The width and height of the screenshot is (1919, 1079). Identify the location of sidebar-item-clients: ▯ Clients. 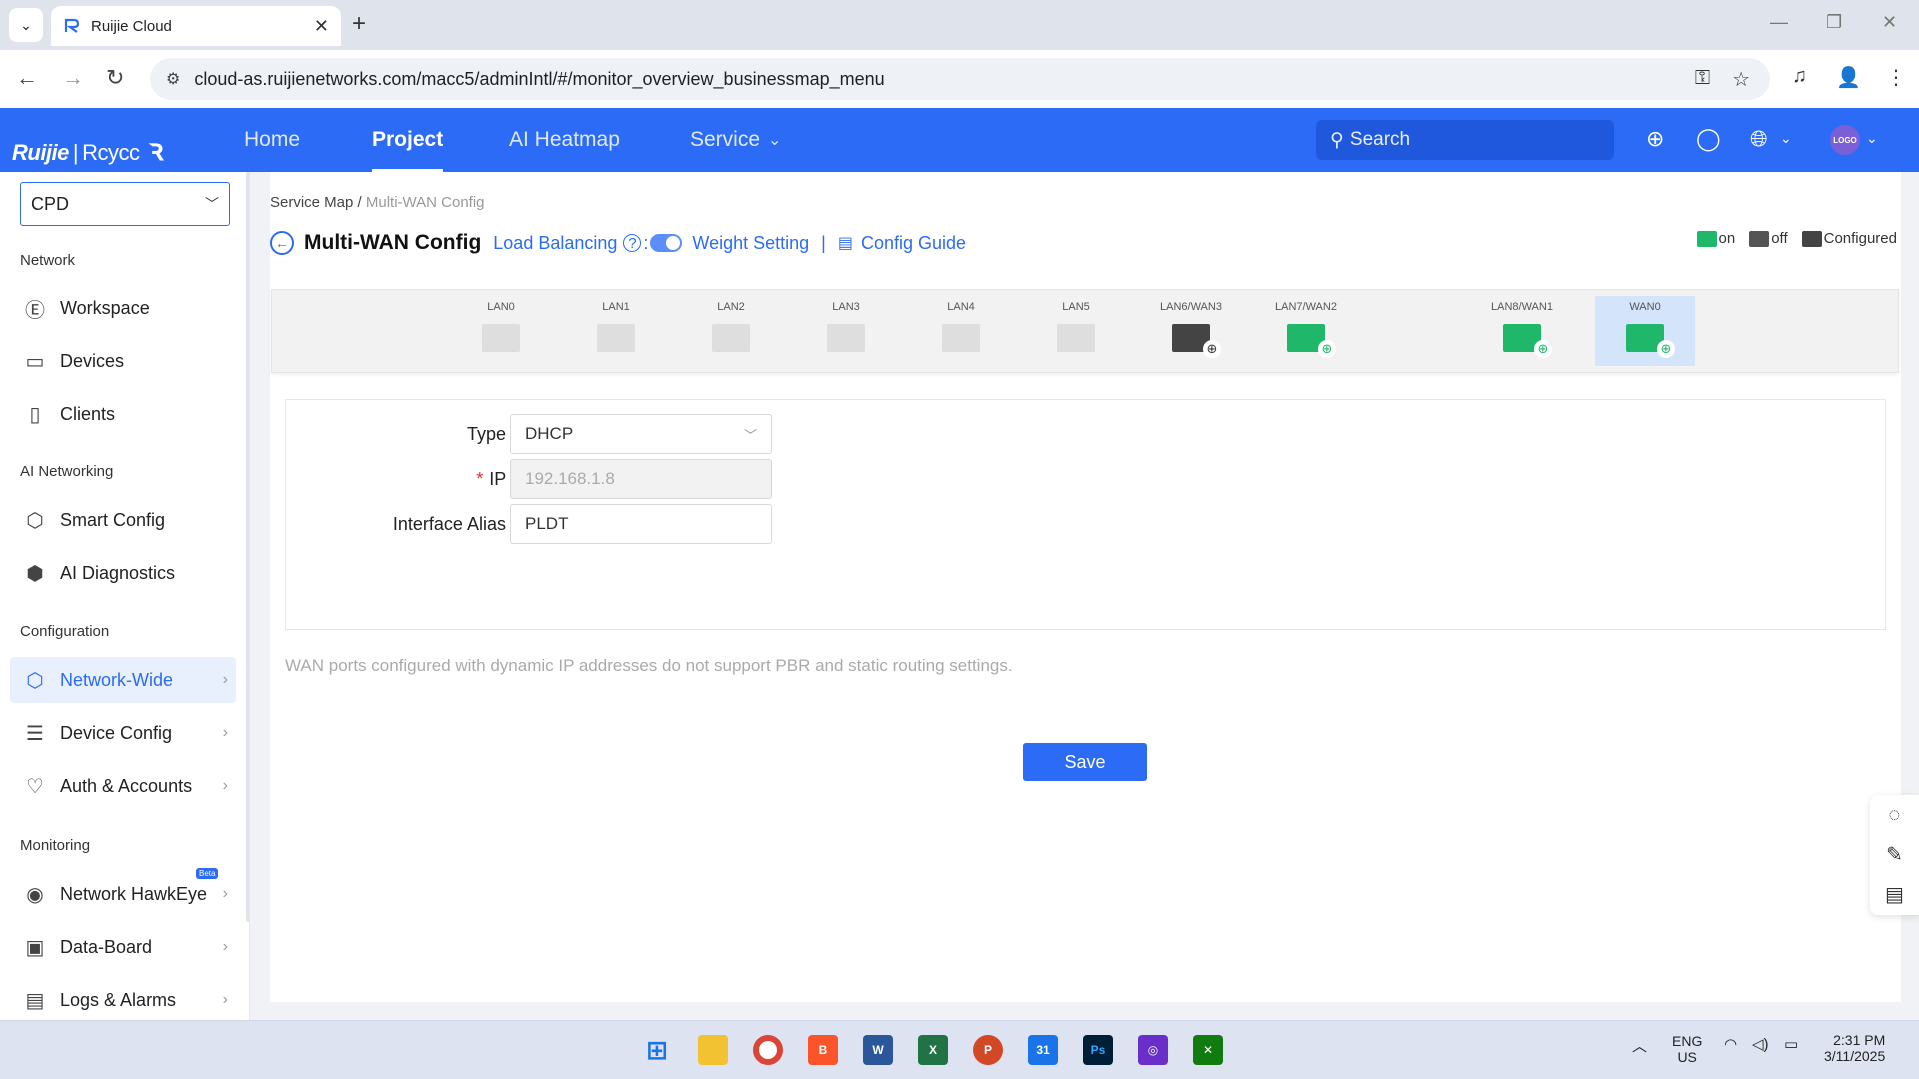
(123, 414).